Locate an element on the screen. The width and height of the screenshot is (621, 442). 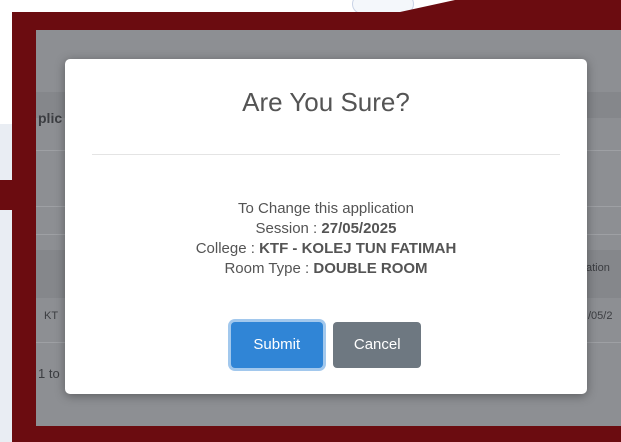
room-type-value: DOUBLE ROOM is located at coordinates (370, 268).